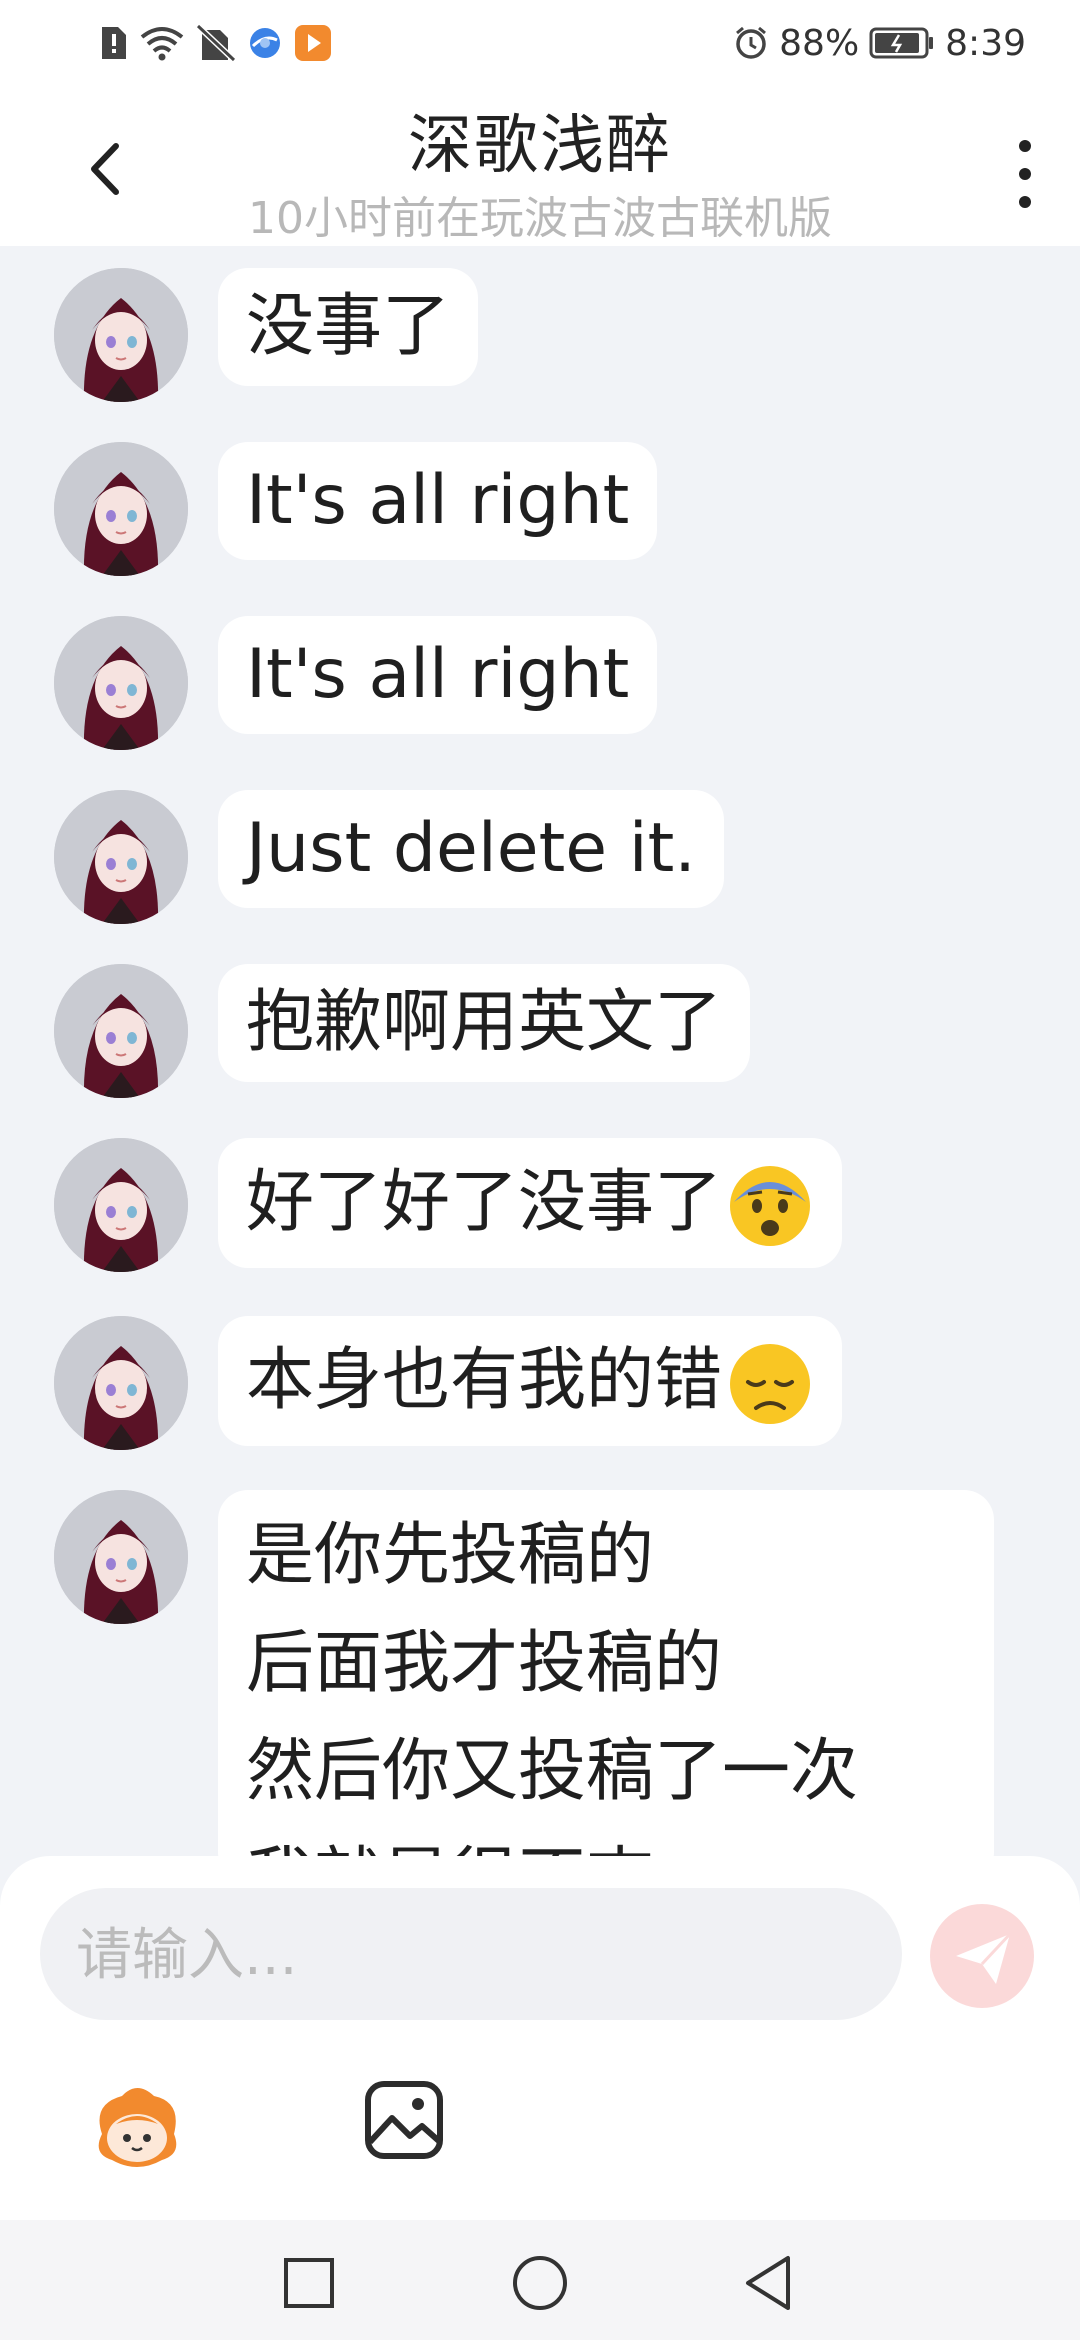 The width and height of the screenshot is (1080, 2340). Describe the element at coordinates (162, 43) in the screenshot. I see `wifi-icon` at that location.